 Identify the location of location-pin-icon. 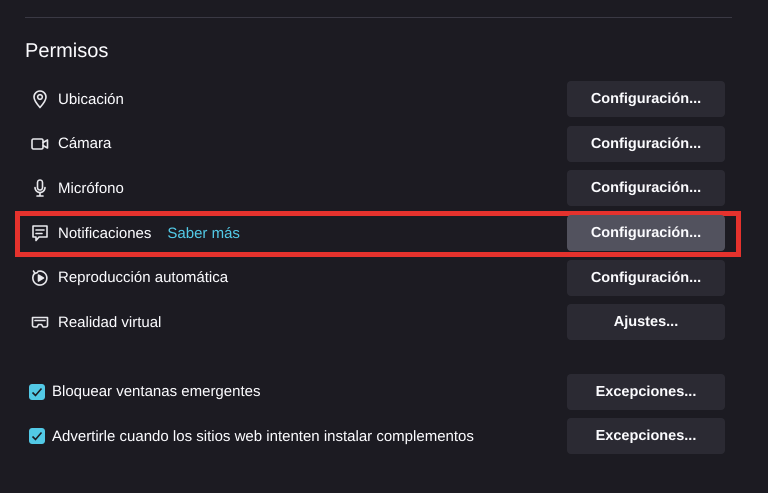
(40, 99).